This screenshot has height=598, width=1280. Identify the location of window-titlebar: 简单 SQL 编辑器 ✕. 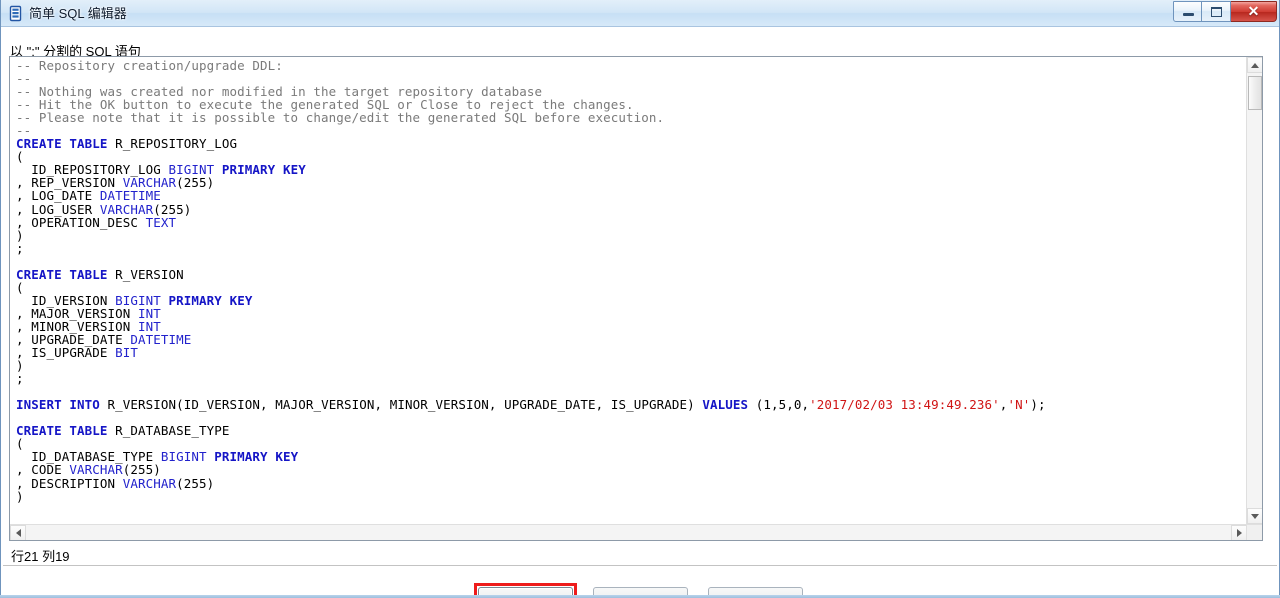
(640, 13).